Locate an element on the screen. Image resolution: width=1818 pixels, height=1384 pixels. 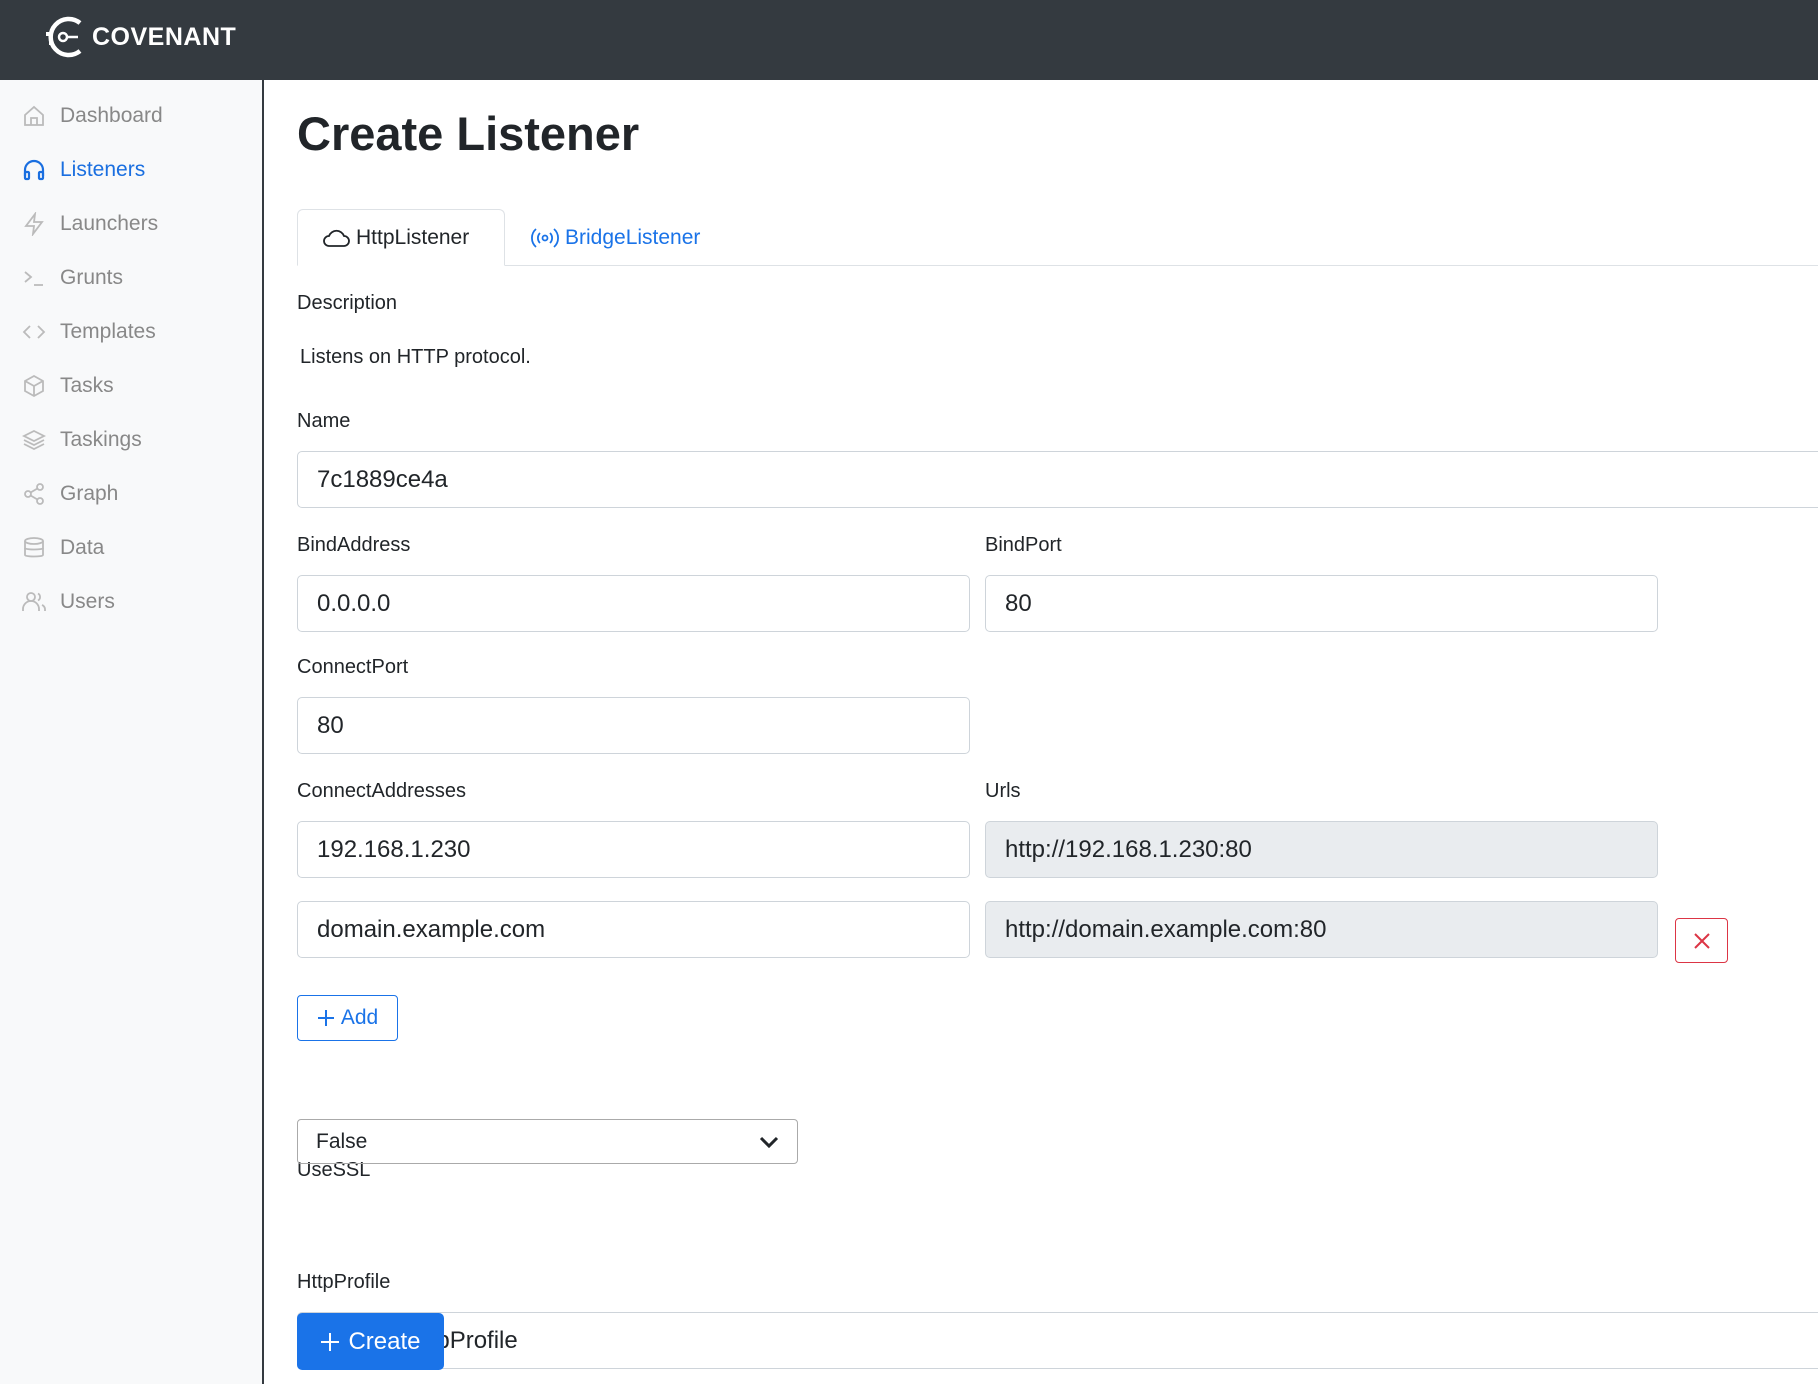
sidebar-item-label: Listeners is located at coordinates (103, 169).